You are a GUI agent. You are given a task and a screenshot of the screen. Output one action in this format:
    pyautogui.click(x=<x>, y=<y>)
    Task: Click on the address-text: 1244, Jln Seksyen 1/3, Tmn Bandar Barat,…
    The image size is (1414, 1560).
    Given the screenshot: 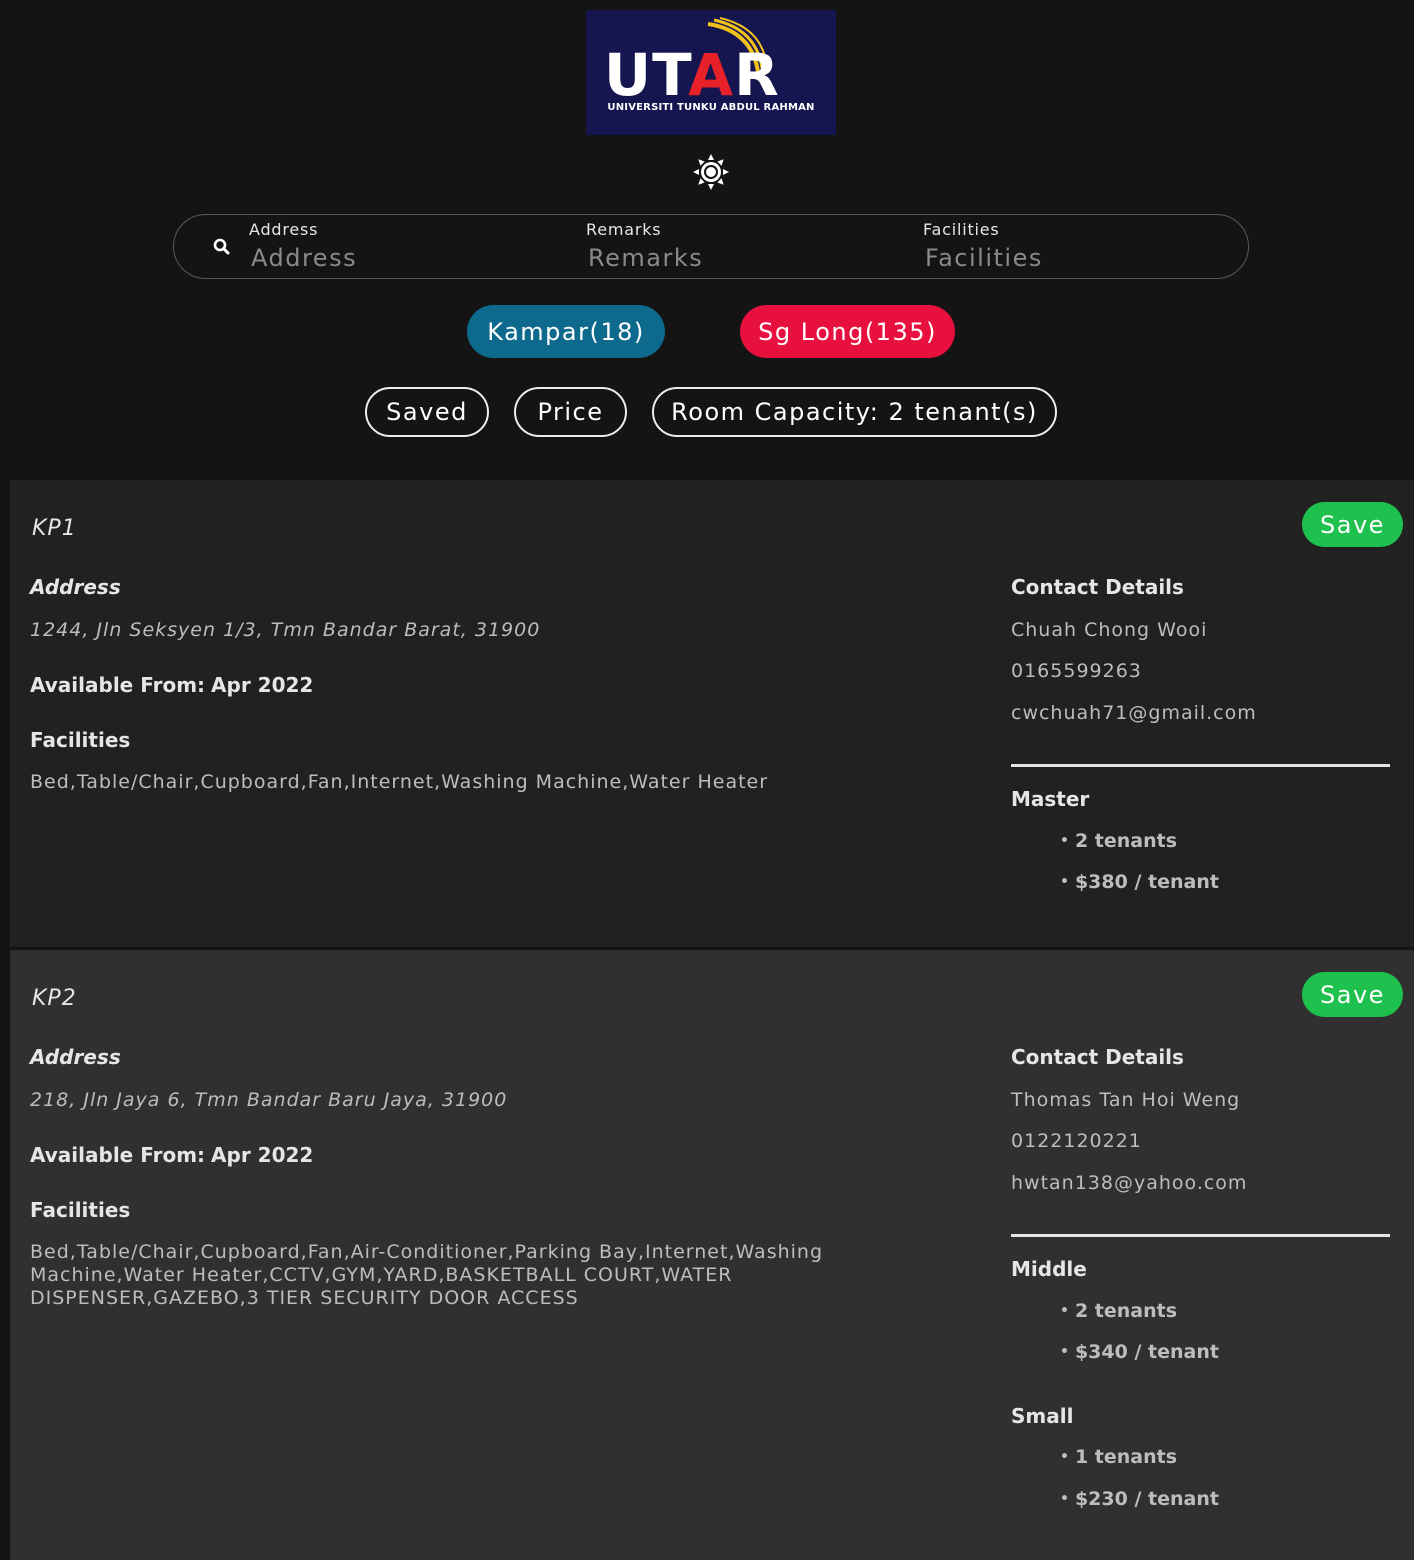 What is the action you would take?
    pyautogui.click(x=285, y=630)
    